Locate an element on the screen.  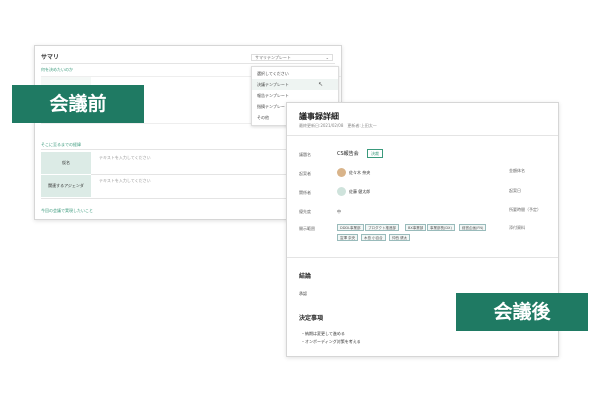
scope-tag: 経営企画(FN) is located at coordinates (473, 227).